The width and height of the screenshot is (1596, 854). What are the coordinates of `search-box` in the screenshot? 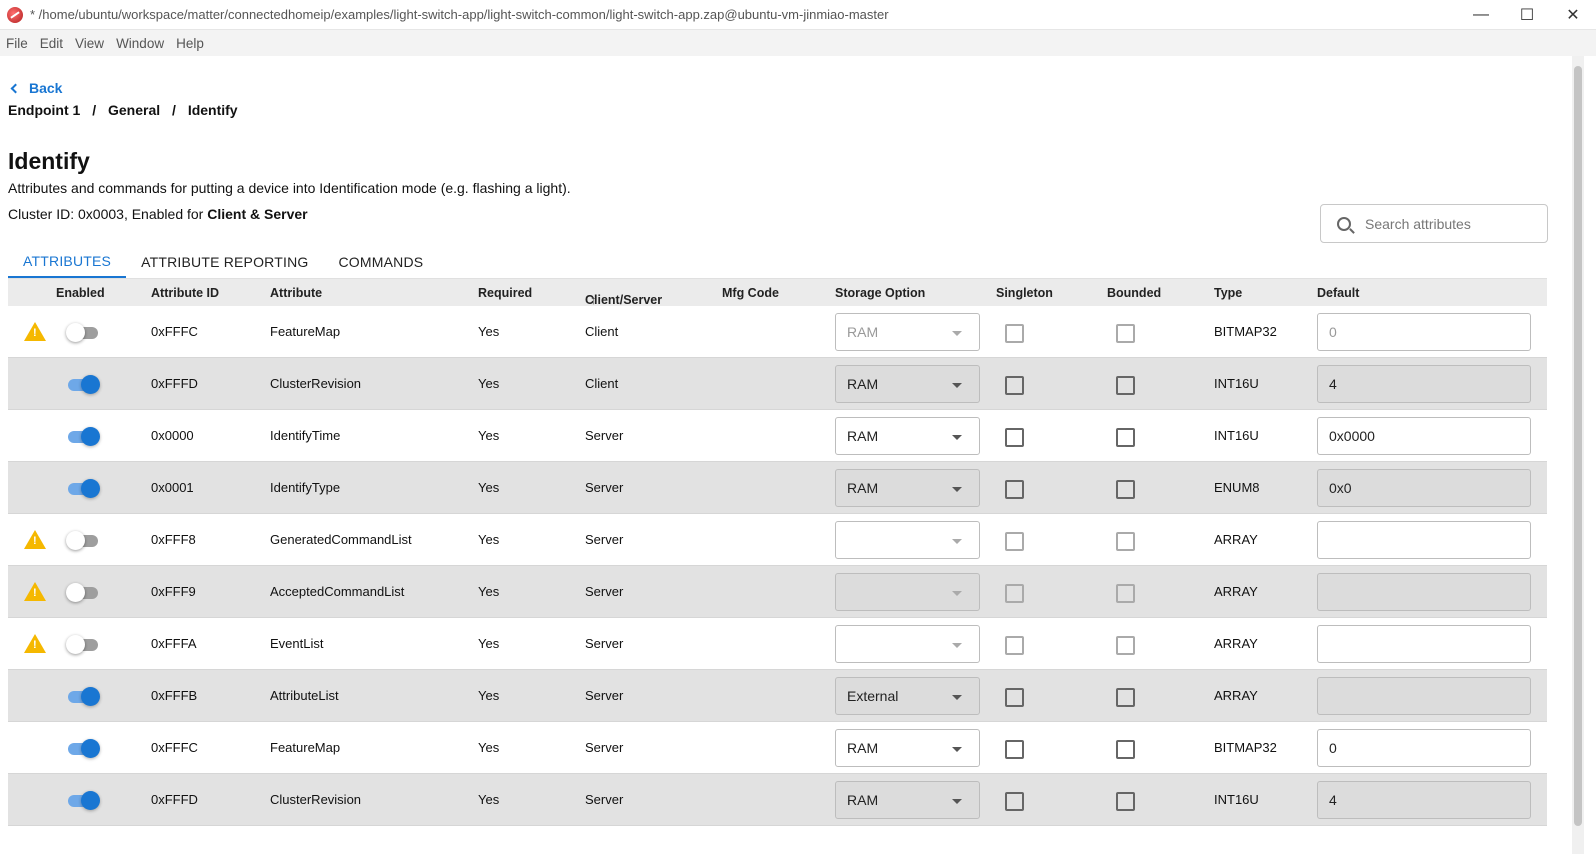 It's located at (1434, 223).